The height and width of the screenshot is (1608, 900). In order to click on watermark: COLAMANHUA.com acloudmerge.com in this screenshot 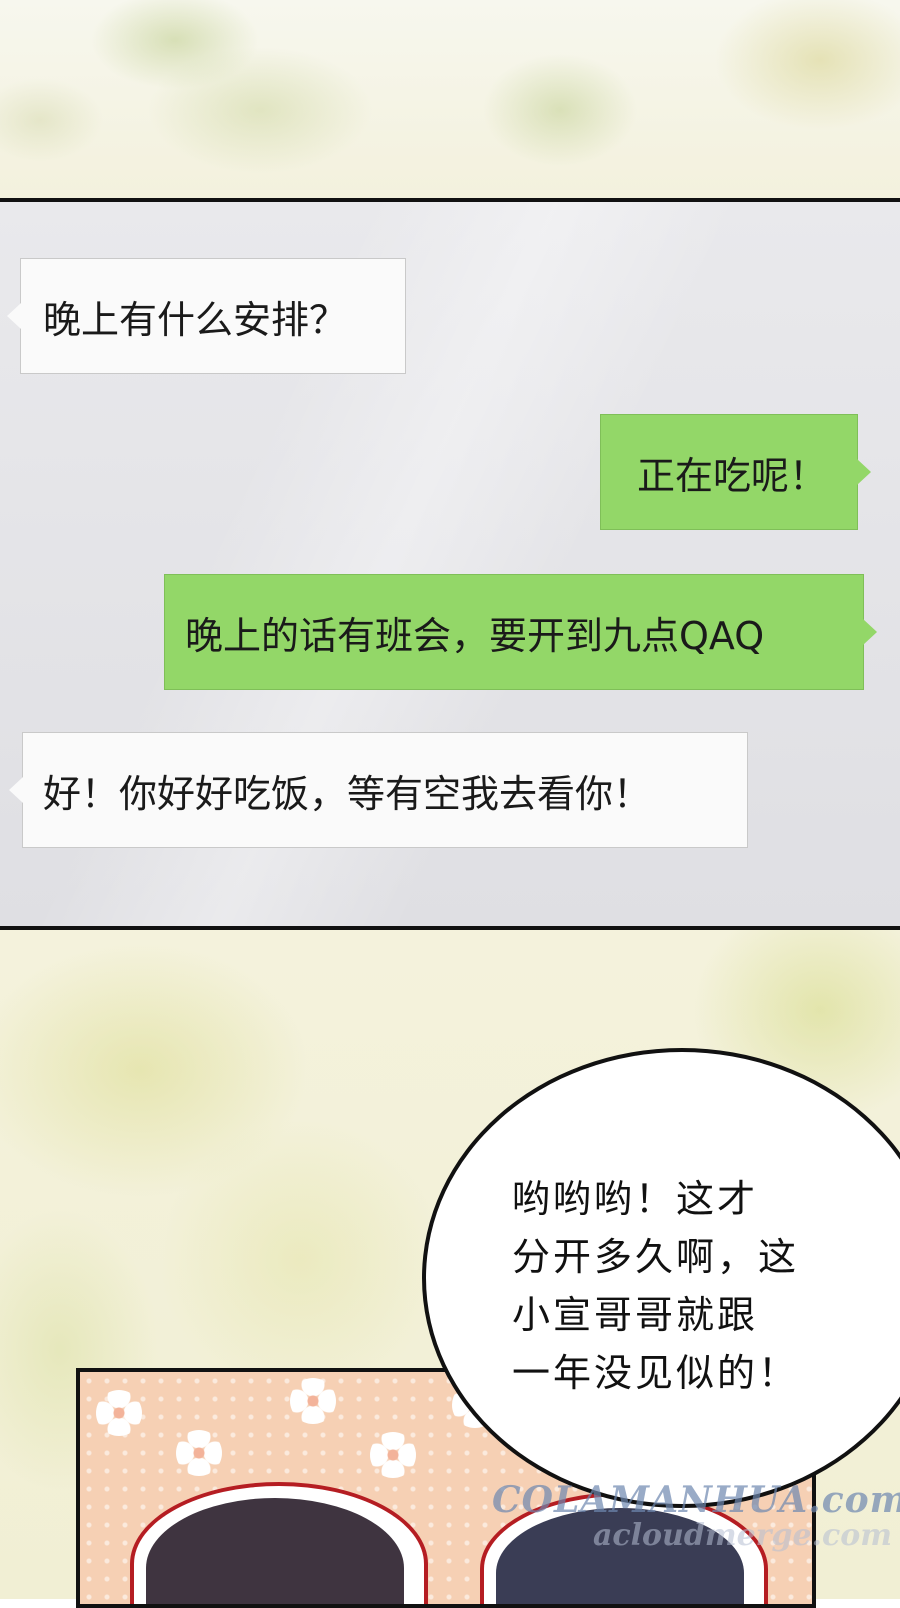, I will do `click(696, 1516)`.